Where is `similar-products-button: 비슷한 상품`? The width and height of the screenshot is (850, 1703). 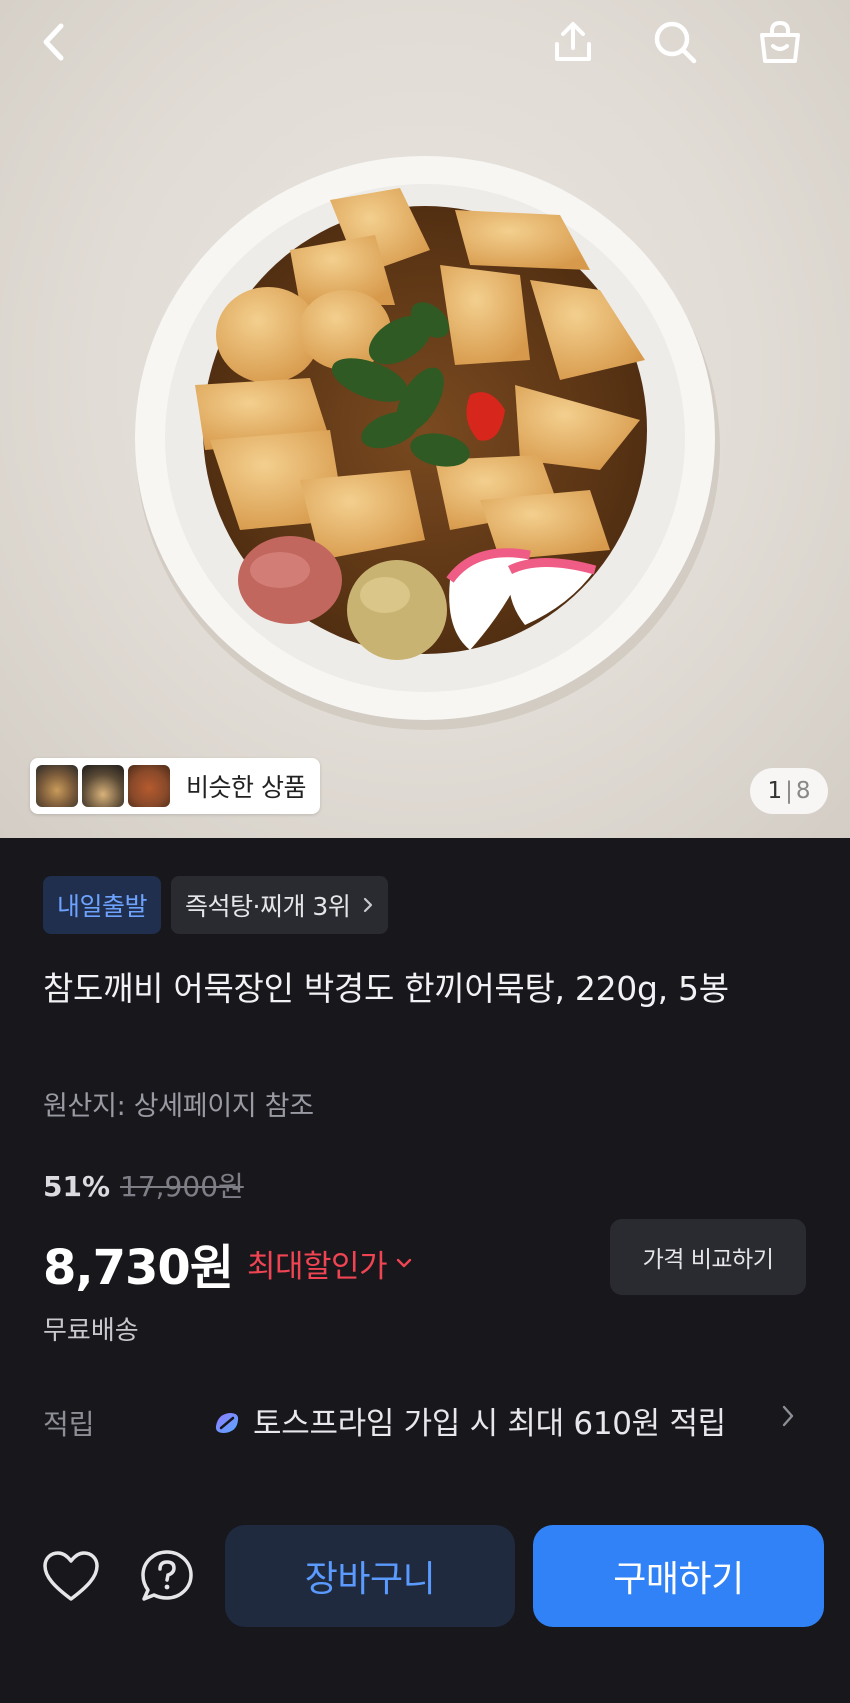 similar-products-button: 비슷한 상품 is located at coordinates (175, 786).